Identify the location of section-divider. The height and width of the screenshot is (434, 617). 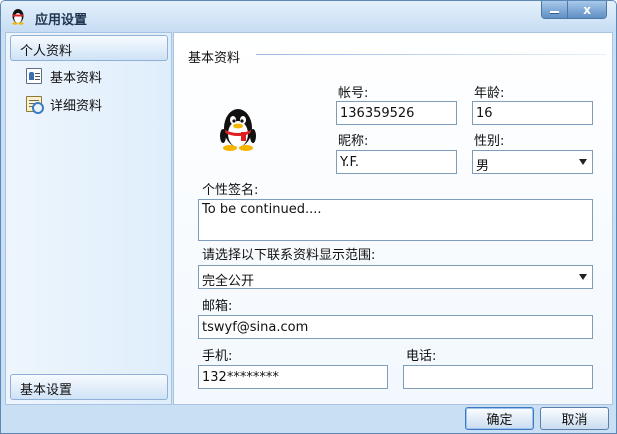
(431, 54).